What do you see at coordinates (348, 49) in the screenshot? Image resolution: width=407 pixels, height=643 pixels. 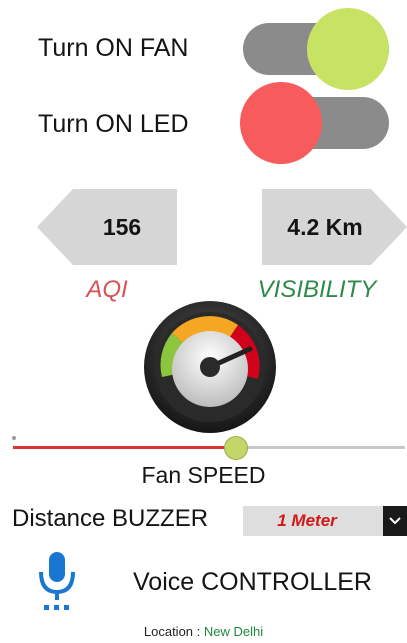 I see `fan-toggle-knob` at bounding box center [348, 49].